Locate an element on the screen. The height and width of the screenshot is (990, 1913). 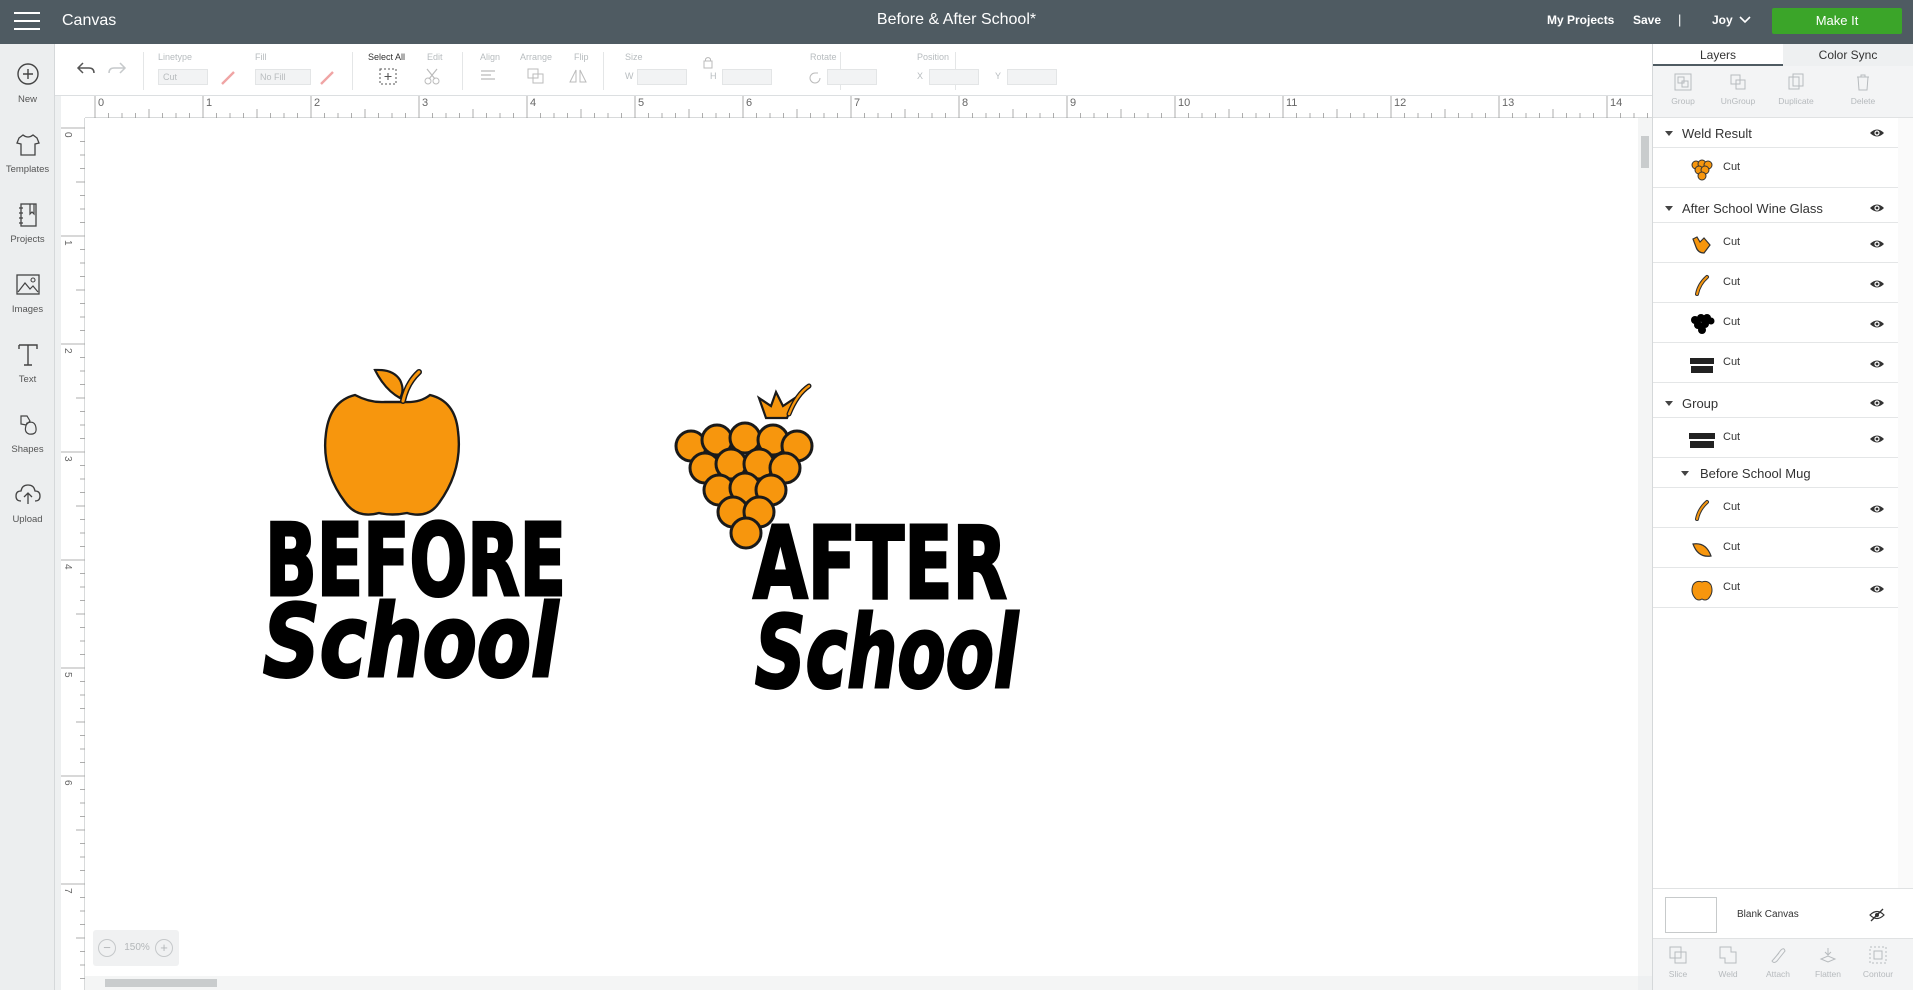
apple-design is located at coordinates (392, 442).